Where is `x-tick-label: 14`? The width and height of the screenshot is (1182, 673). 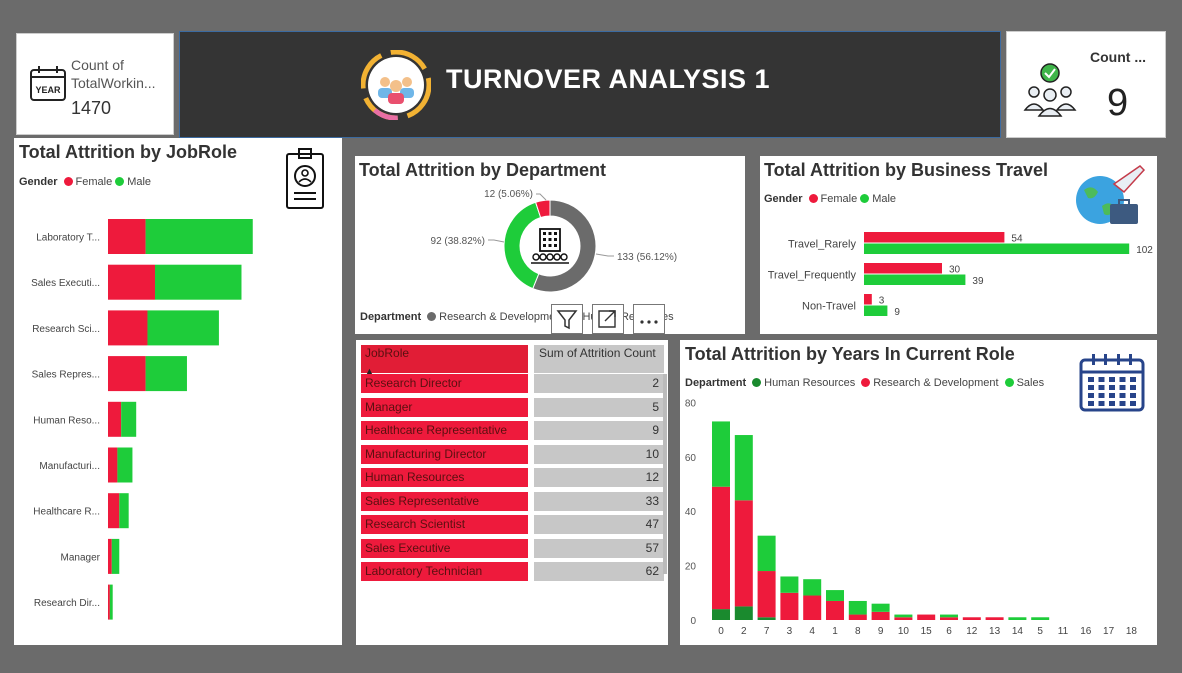 x-tick-label: 14 is located at coordinates (1018, 631).